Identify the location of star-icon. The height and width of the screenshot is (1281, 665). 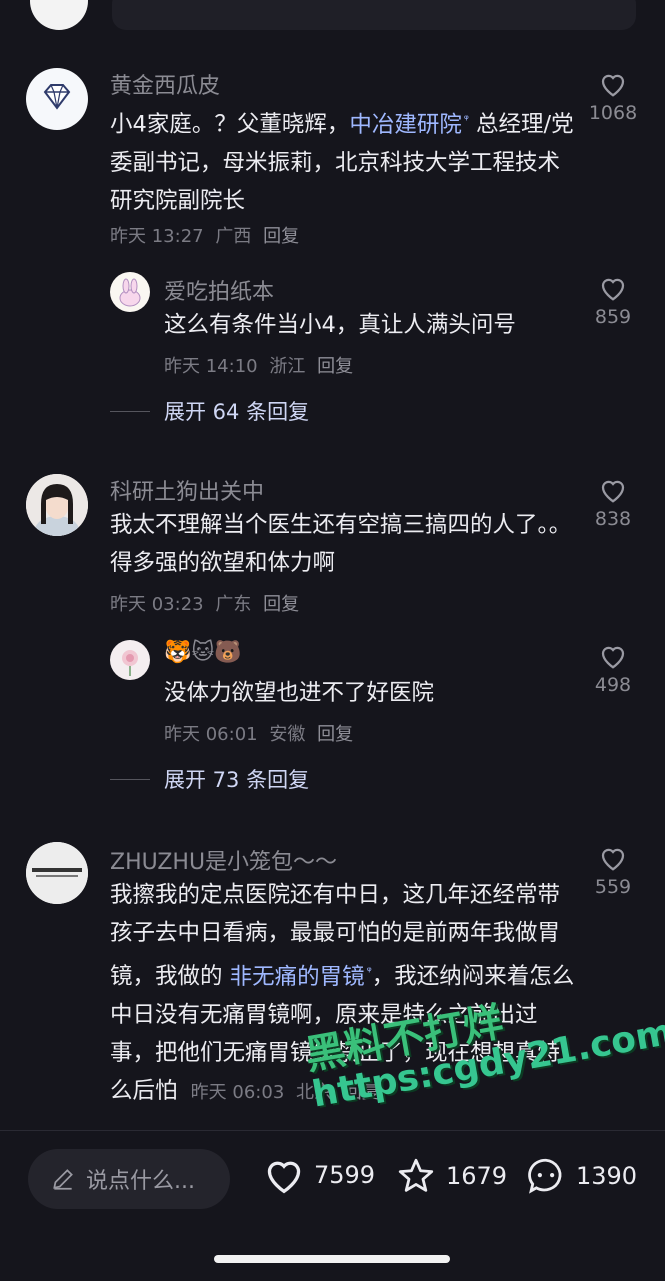
(416, 1175).